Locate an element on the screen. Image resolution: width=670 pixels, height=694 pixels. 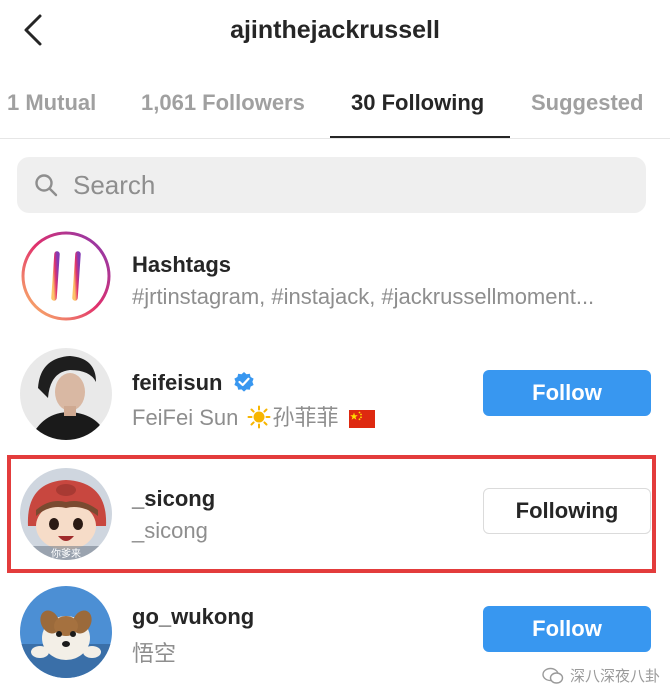
search-input: Search is located at coordinates (114, 185).